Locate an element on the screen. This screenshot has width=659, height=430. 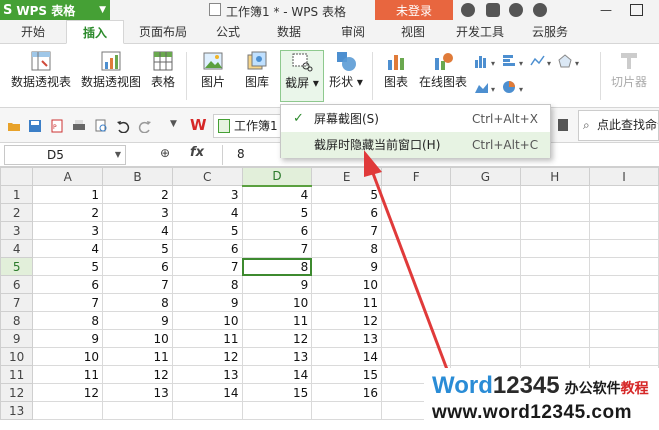
cell-i7 is located at coordinates (623, 302).